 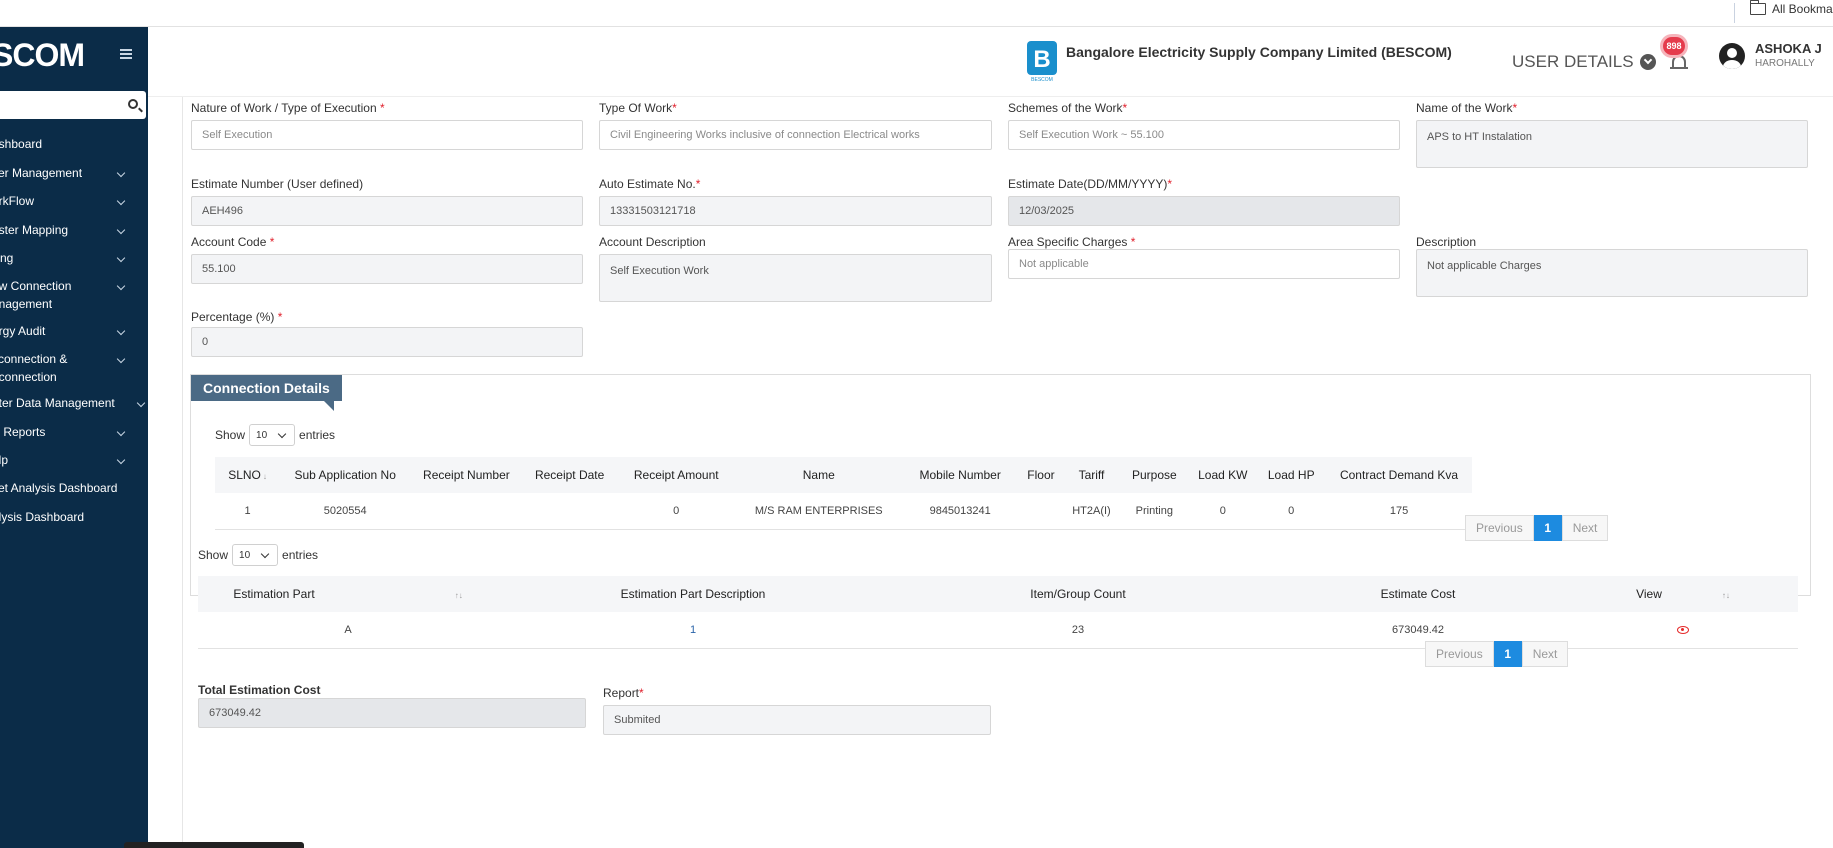 I want to click on sidebar-item-label: orkFlow, so click(x=17, y=201).